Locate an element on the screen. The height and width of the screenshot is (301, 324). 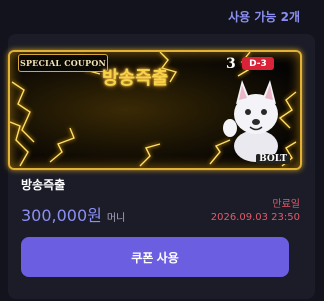
bolt-badge: BOLT is located at coordinates (273, 159).